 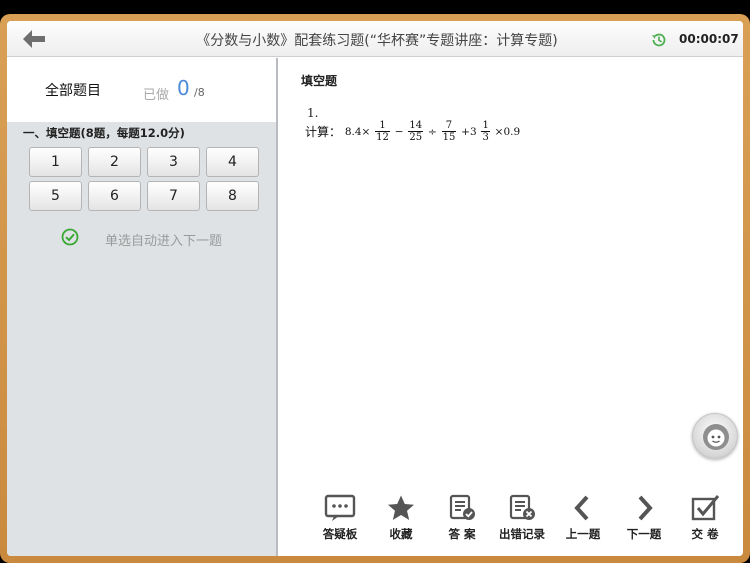 I want to click on done-total: /8, so click(x=199, y=92).